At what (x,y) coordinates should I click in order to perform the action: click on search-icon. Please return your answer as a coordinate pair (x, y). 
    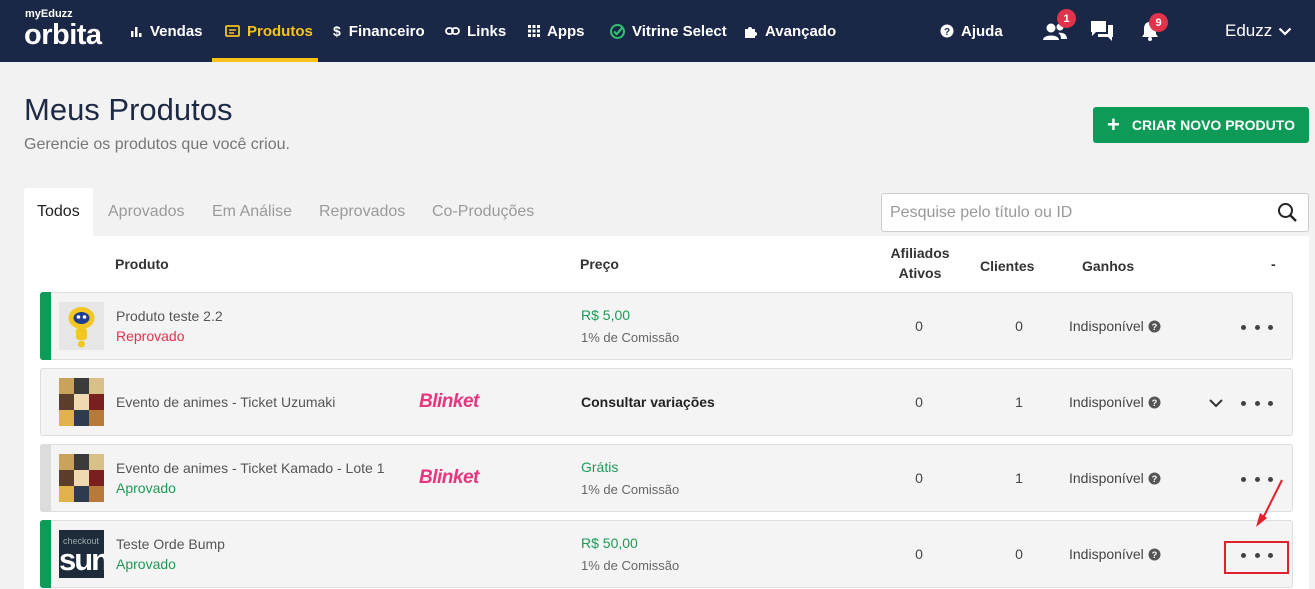
    Looking at the image, I should click on (1287, 212).